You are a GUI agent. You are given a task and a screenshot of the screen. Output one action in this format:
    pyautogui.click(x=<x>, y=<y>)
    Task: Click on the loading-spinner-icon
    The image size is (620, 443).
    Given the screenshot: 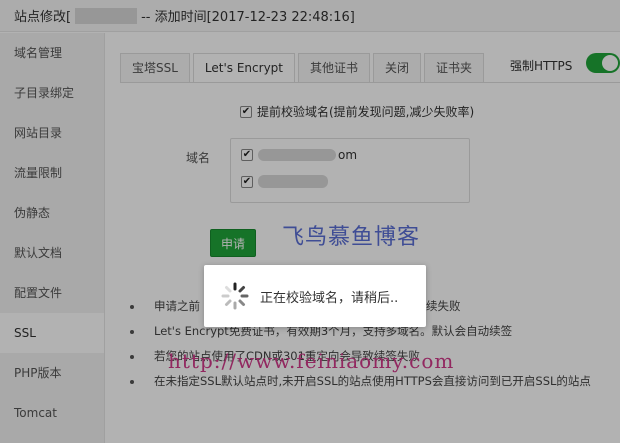 What is the action you would take?
    pyautogui.click(x=235, y=296)
    